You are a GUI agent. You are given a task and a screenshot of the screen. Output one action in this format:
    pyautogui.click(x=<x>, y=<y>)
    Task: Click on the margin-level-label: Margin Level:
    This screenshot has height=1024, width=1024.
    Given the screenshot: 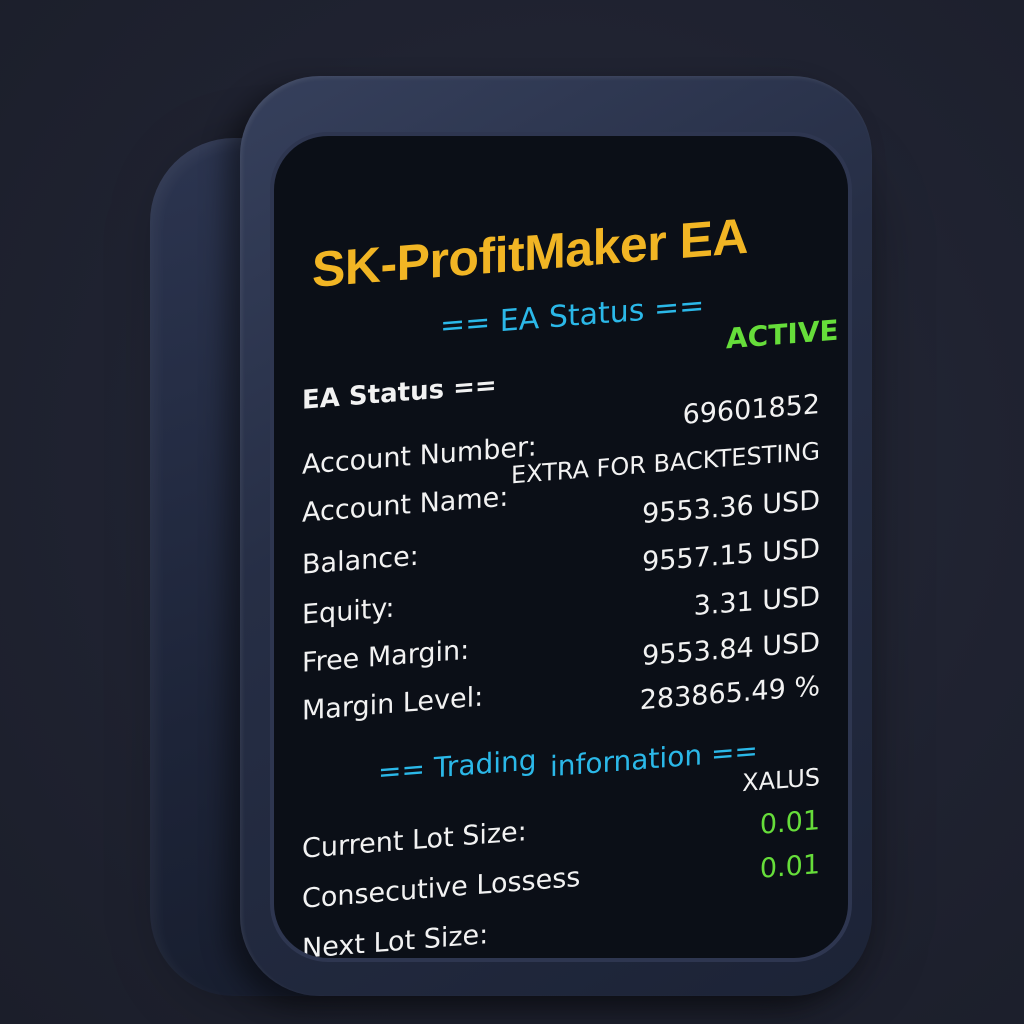 What is the action you would take?
    pyautogui.click(x=393, y=704)
    